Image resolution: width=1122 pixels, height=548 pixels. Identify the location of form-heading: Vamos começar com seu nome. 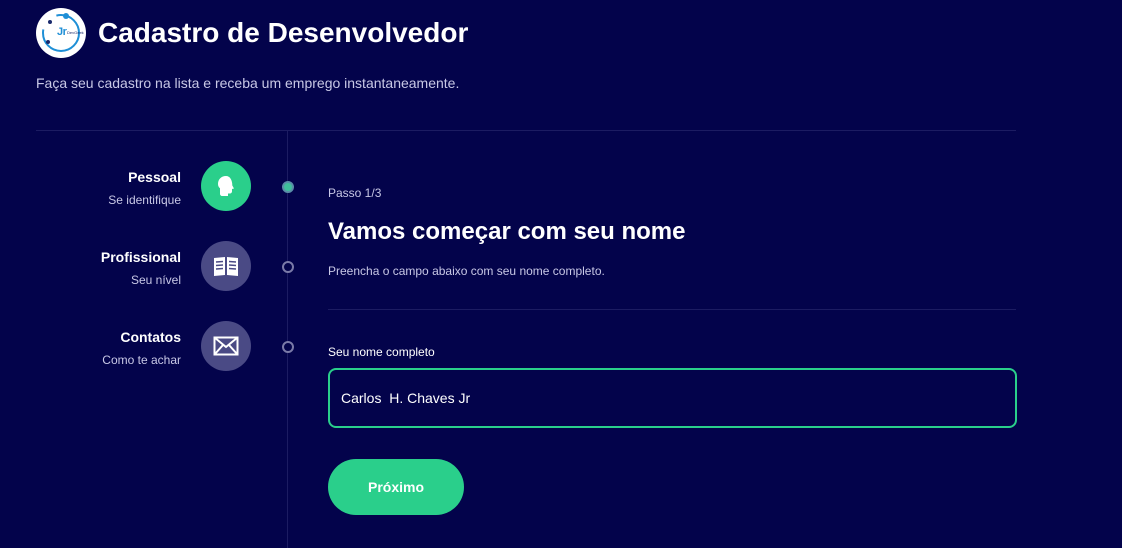
(507, 231).